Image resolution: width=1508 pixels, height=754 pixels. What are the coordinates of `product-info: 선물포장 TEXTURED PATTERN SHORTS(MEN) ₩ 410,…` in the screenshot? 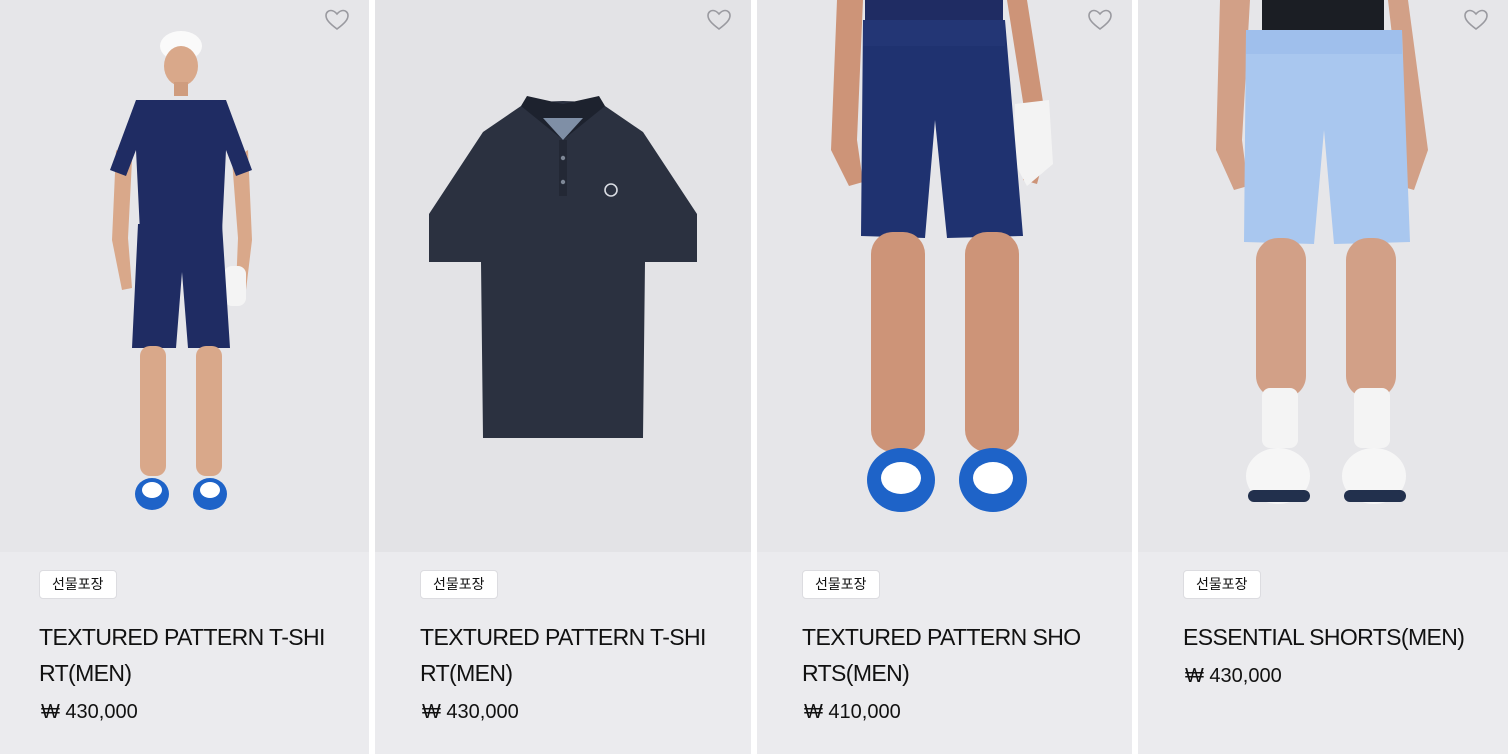 It's located at (957, 647).